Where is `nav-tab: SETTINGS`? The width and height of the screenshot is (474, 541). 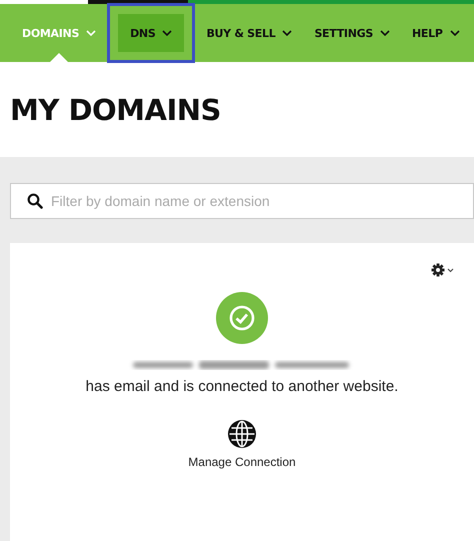
nav-tab: SETTINGS is located at coordinates (352, 33).